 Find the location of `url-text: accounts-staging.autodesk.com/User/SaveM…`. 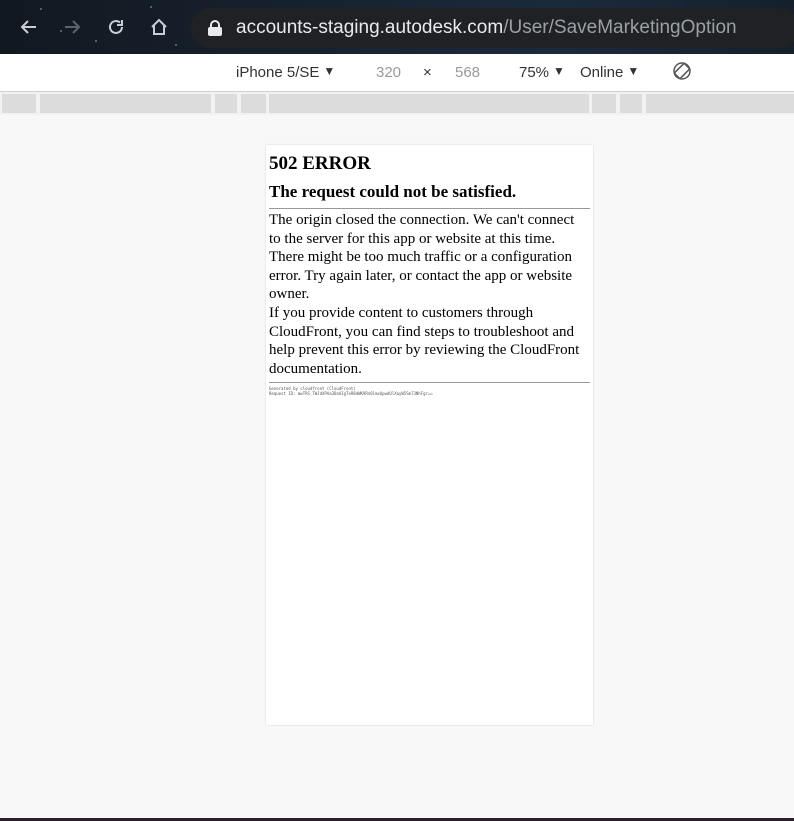

url-text: accounts-staging.autodesk.com/User/SaveM… is located at coordinates (486, 28).